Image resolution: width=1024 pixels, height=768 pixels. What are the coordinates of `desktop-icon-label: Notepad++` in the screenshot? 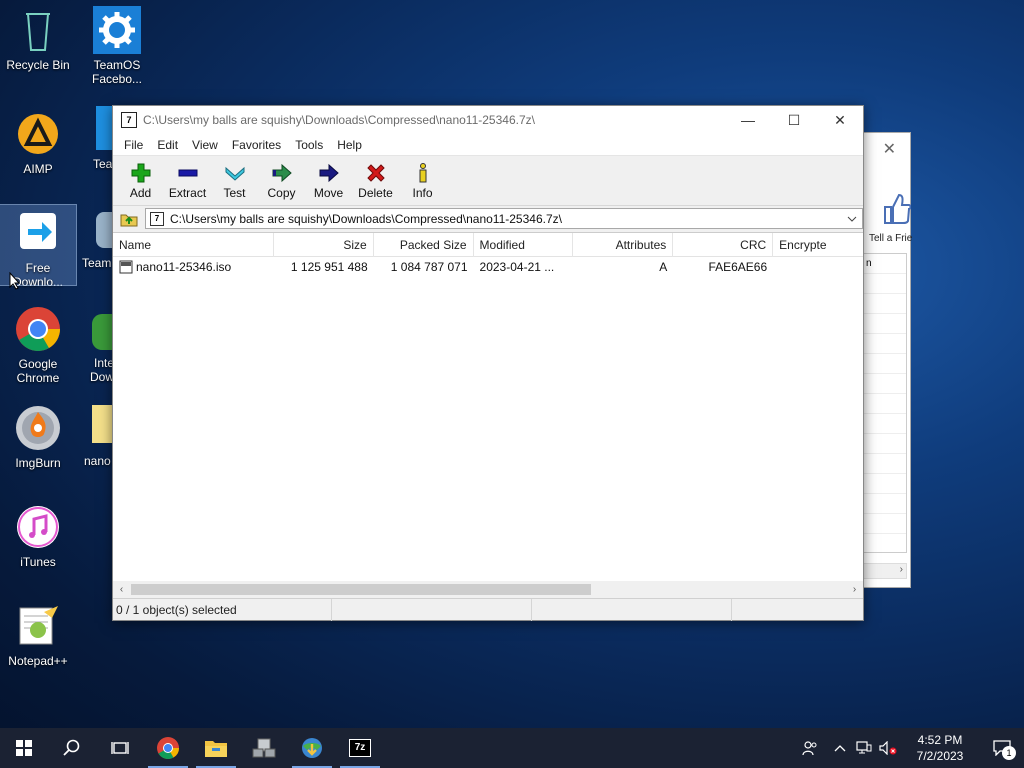 It's located at (38, 661).